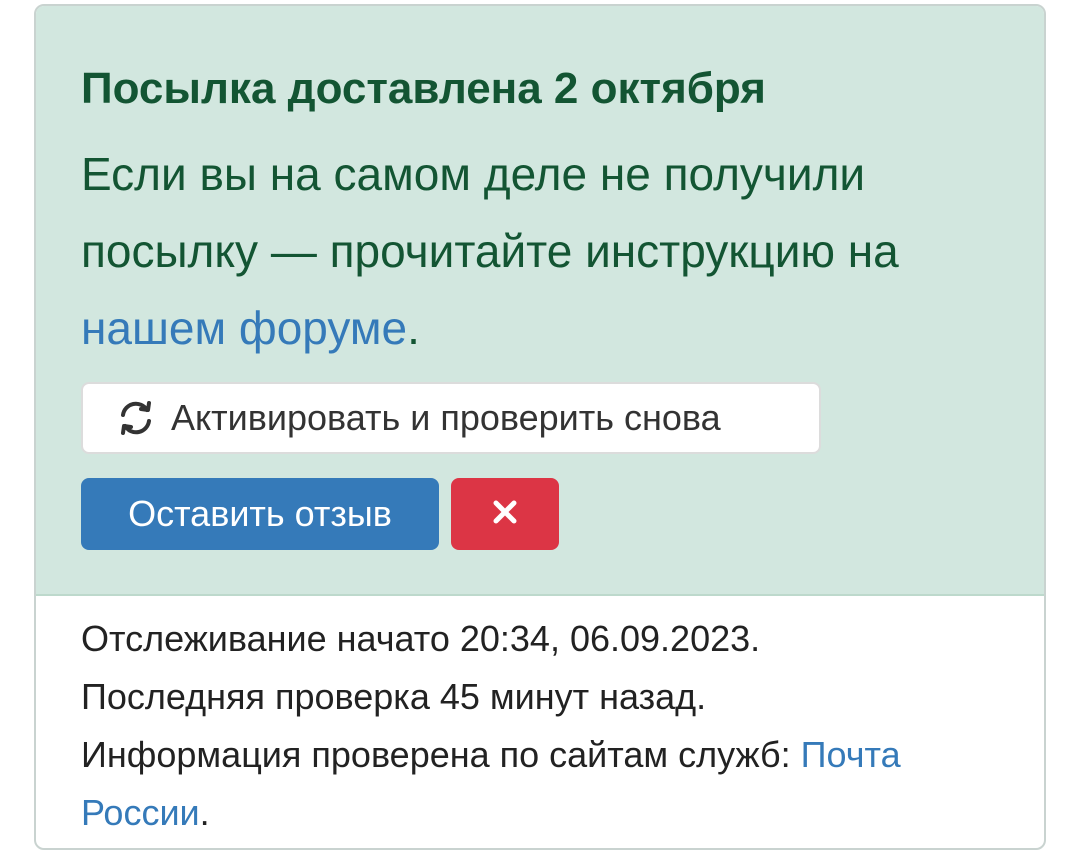 This screenshot has width=1080, height=864. I want to click on alert-title: Посылка доставлена 2 октября, so click(423, 88).